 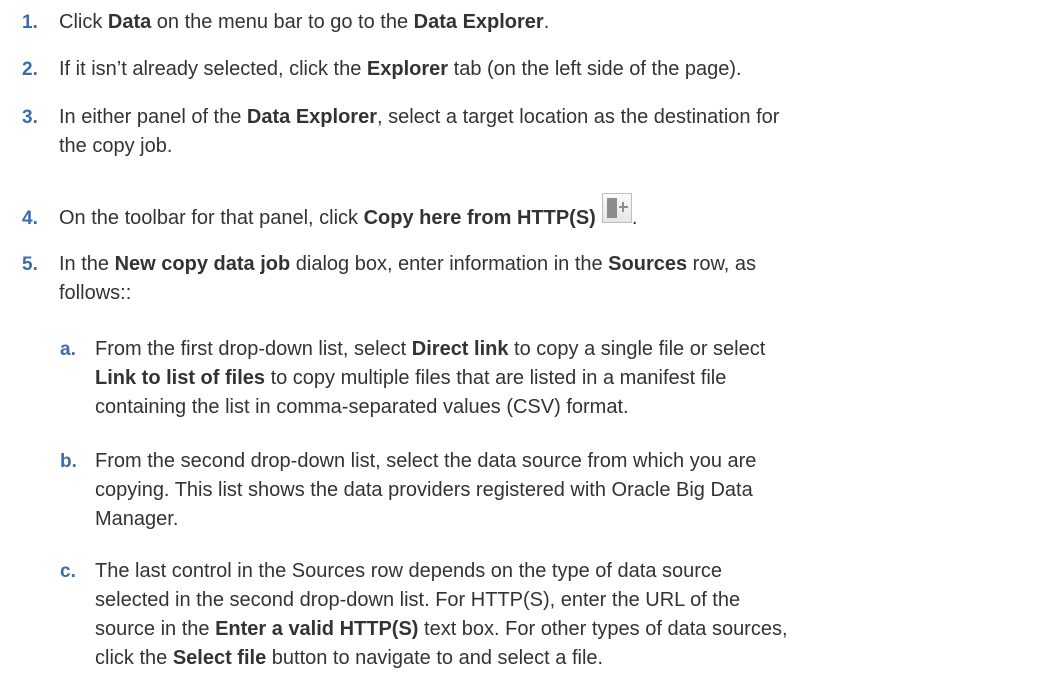 What do you see at coordinates (30, 218) in the screenshot?
I see `step-number: 4.` at bounding box center [30, 218].